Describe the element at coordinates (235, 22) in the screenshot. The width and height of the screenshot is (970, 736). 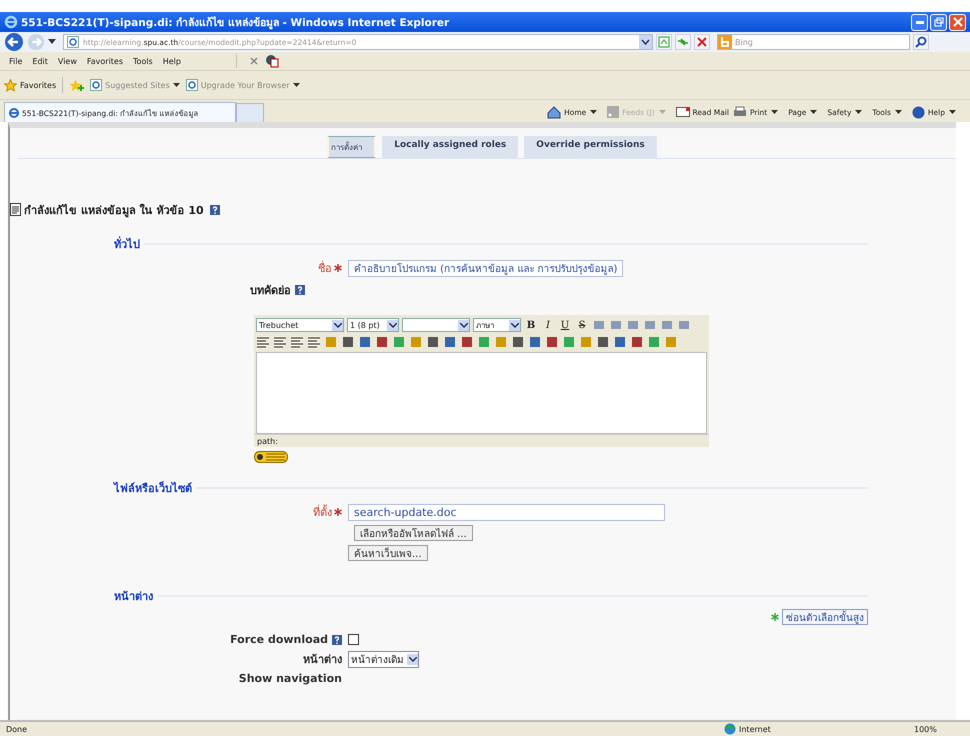
I see `window-title: 551-BCS221(T)-sipang.di: กำลังแก้ไข แหล่งข้อมูล - Windows Internet Explorer` at that location.